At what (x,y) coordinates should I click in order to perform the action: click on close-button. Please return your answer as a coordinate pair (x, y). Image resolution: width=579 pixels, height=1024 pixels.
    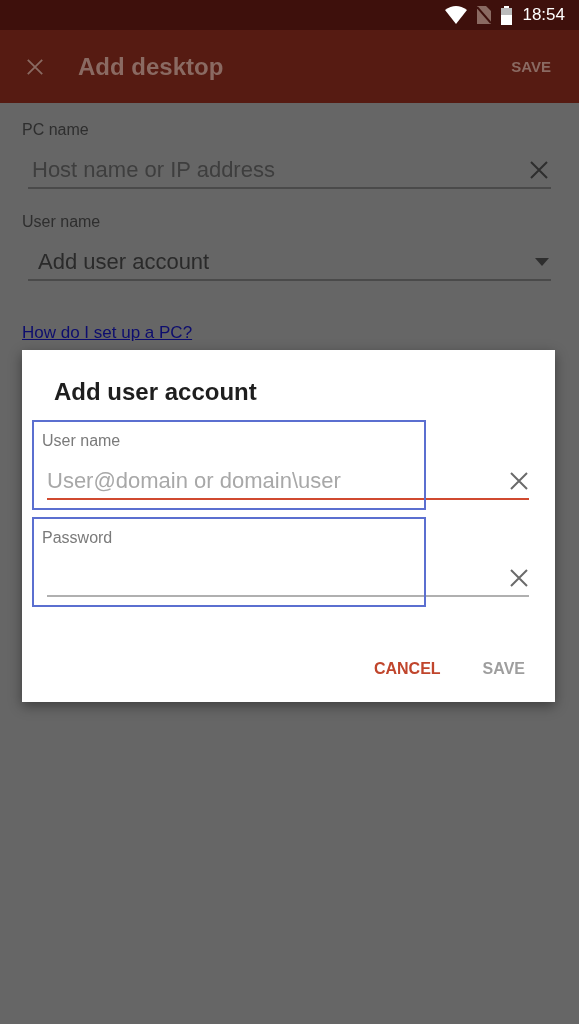
    Looking at the image, I should click on (35, 66).